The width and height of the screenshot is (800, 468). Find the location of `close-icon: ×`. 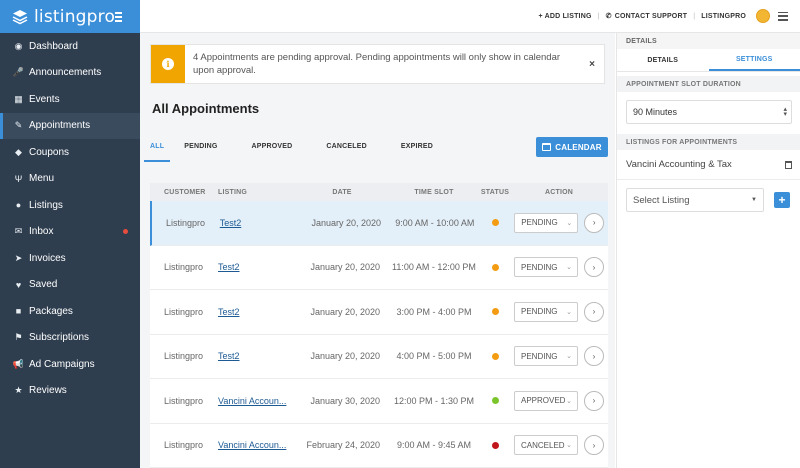

close-icon: × is located at coordinates (592, 64).